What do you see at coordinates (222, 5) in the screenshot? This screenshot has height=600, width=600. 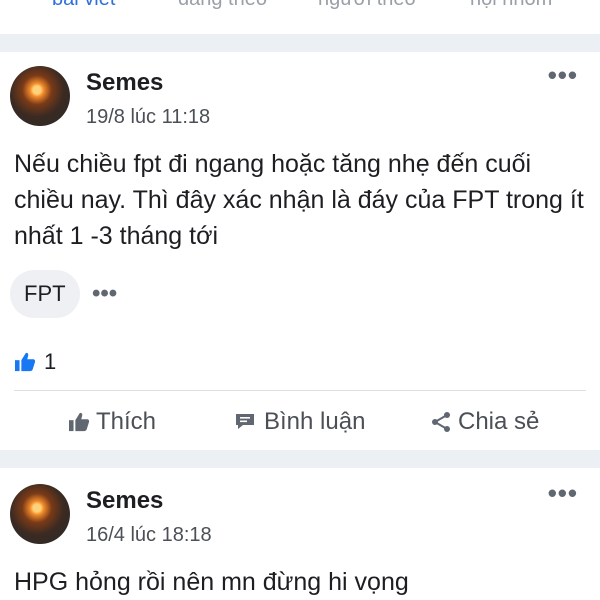 I see `tab-following: đang theo` at bounding box center [222, 5].